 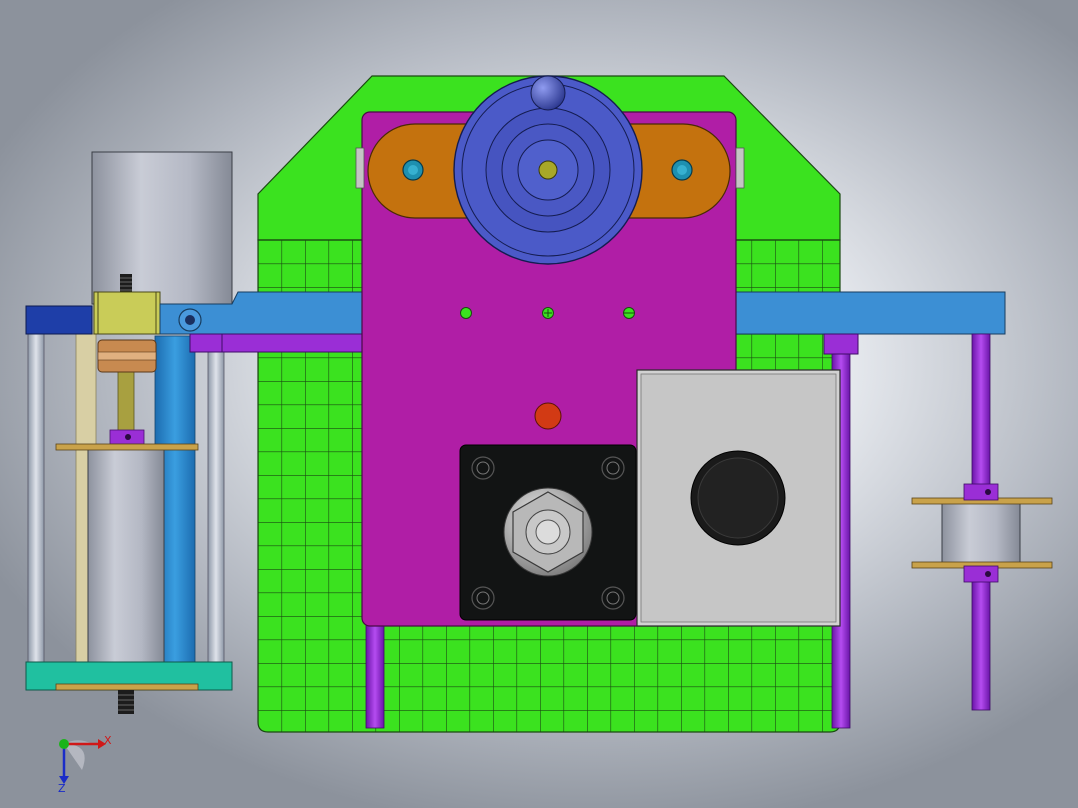 What do you see at coordinates (841, 344) in the screenshot?
I see `rod-bracket-right` at bounding box center [841, 344].